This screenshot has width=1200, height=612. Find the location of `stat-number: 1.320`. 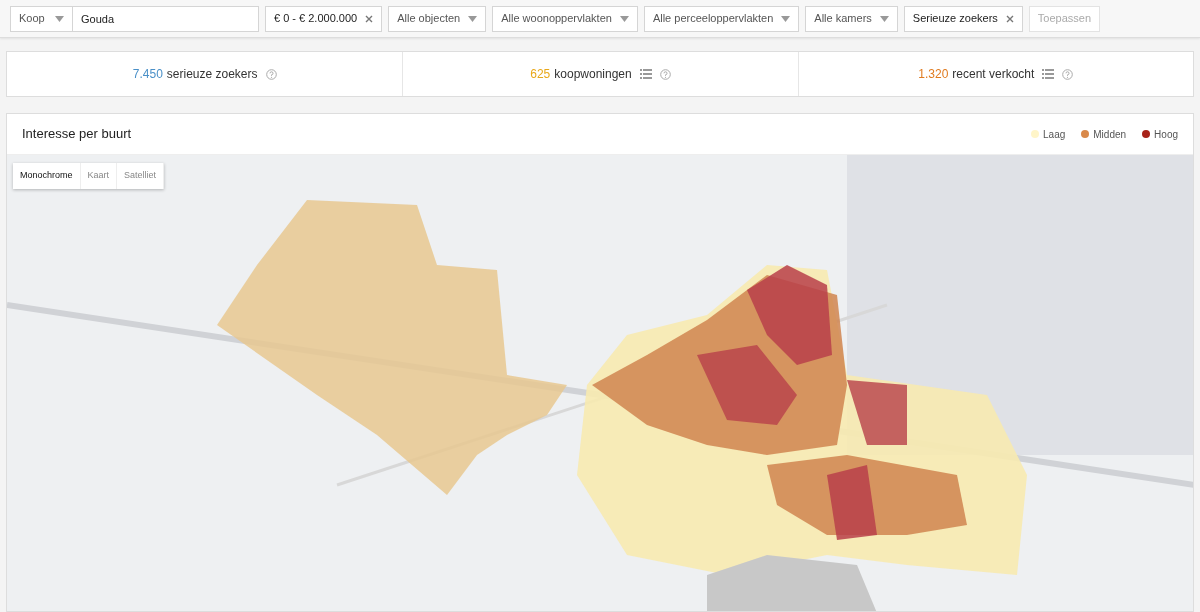

stat-number: 1.320 is located at coordinates (933, 74).